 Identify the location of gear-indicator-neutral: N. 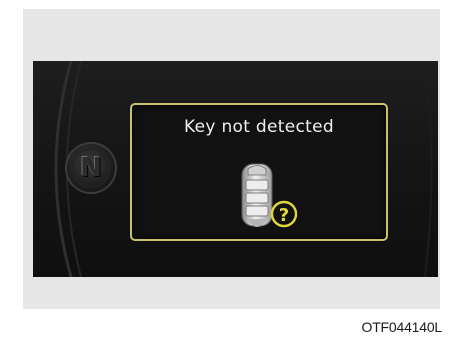
(91, 168).